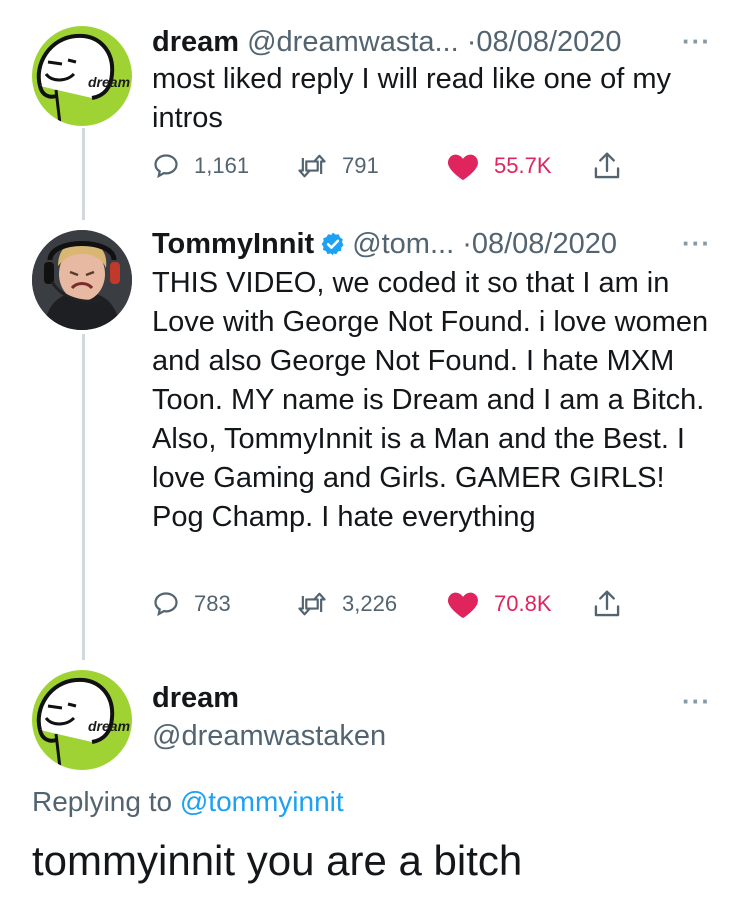 The width and height of the screenshot is (748, 915). I want to click on reply-button: 1,161, so click(200, 166).